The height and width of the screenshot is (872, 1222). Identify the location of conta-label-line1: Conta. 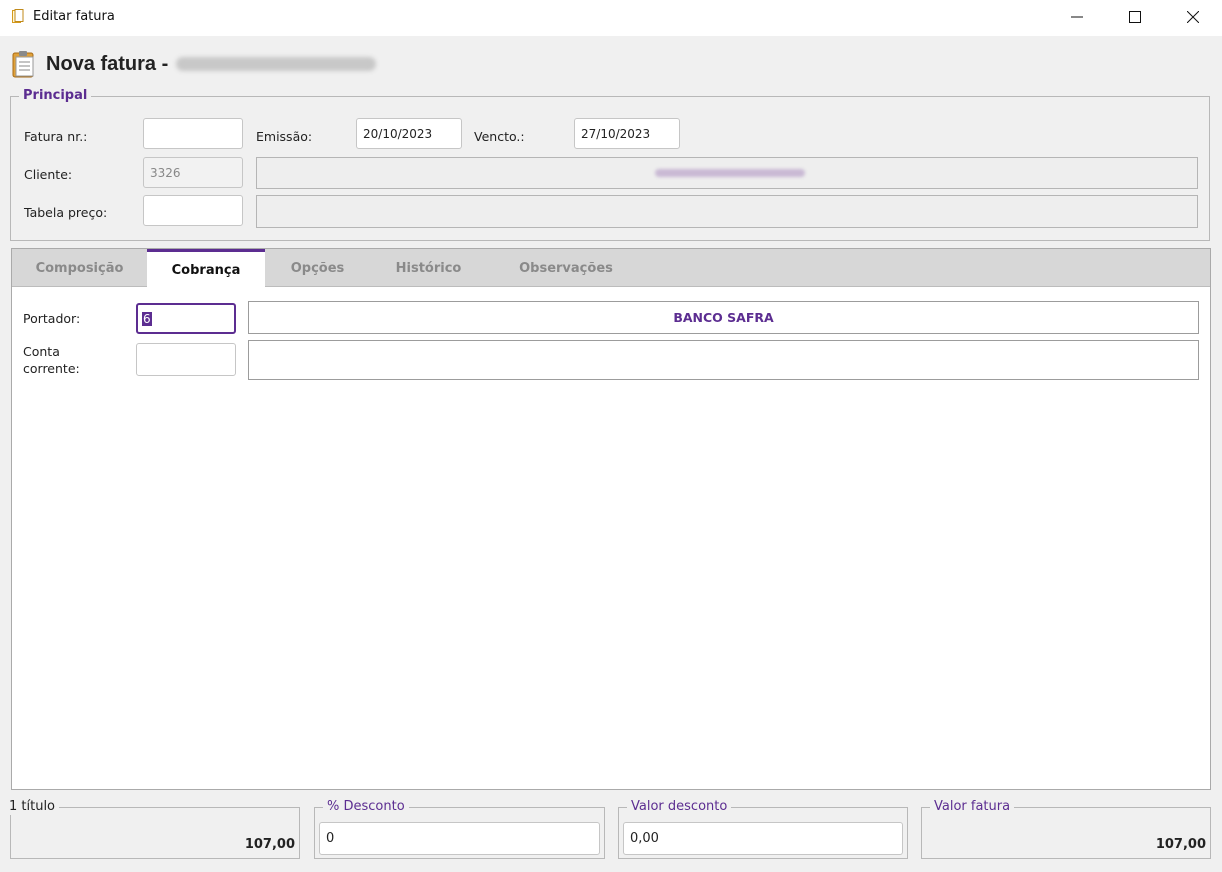
(41, 351).